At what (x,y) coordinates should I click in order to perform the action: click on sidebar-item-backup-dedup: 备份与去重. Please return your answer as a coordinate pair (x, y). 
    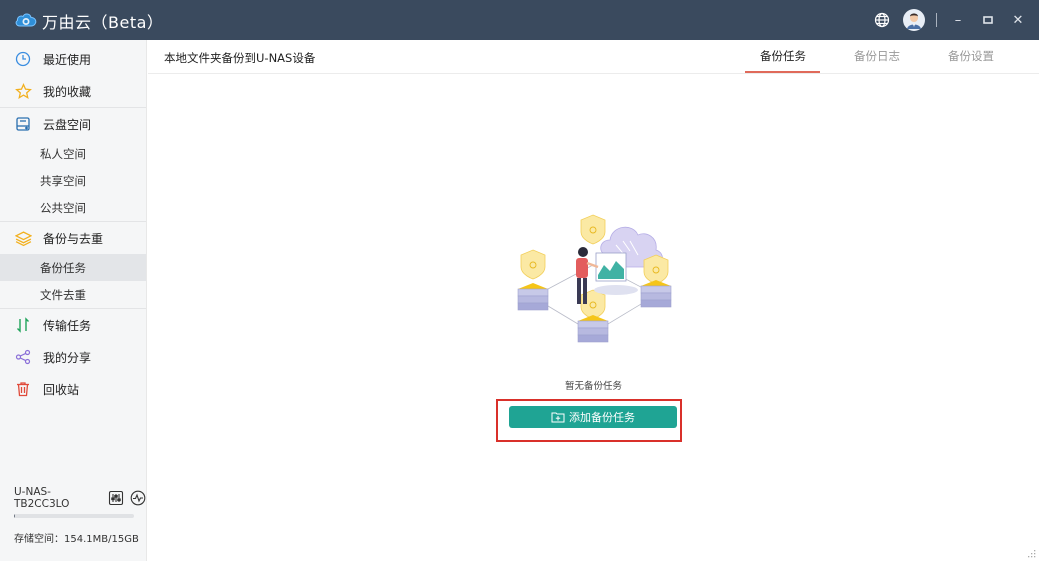
    Looking at the image, I should click on (73, 238).